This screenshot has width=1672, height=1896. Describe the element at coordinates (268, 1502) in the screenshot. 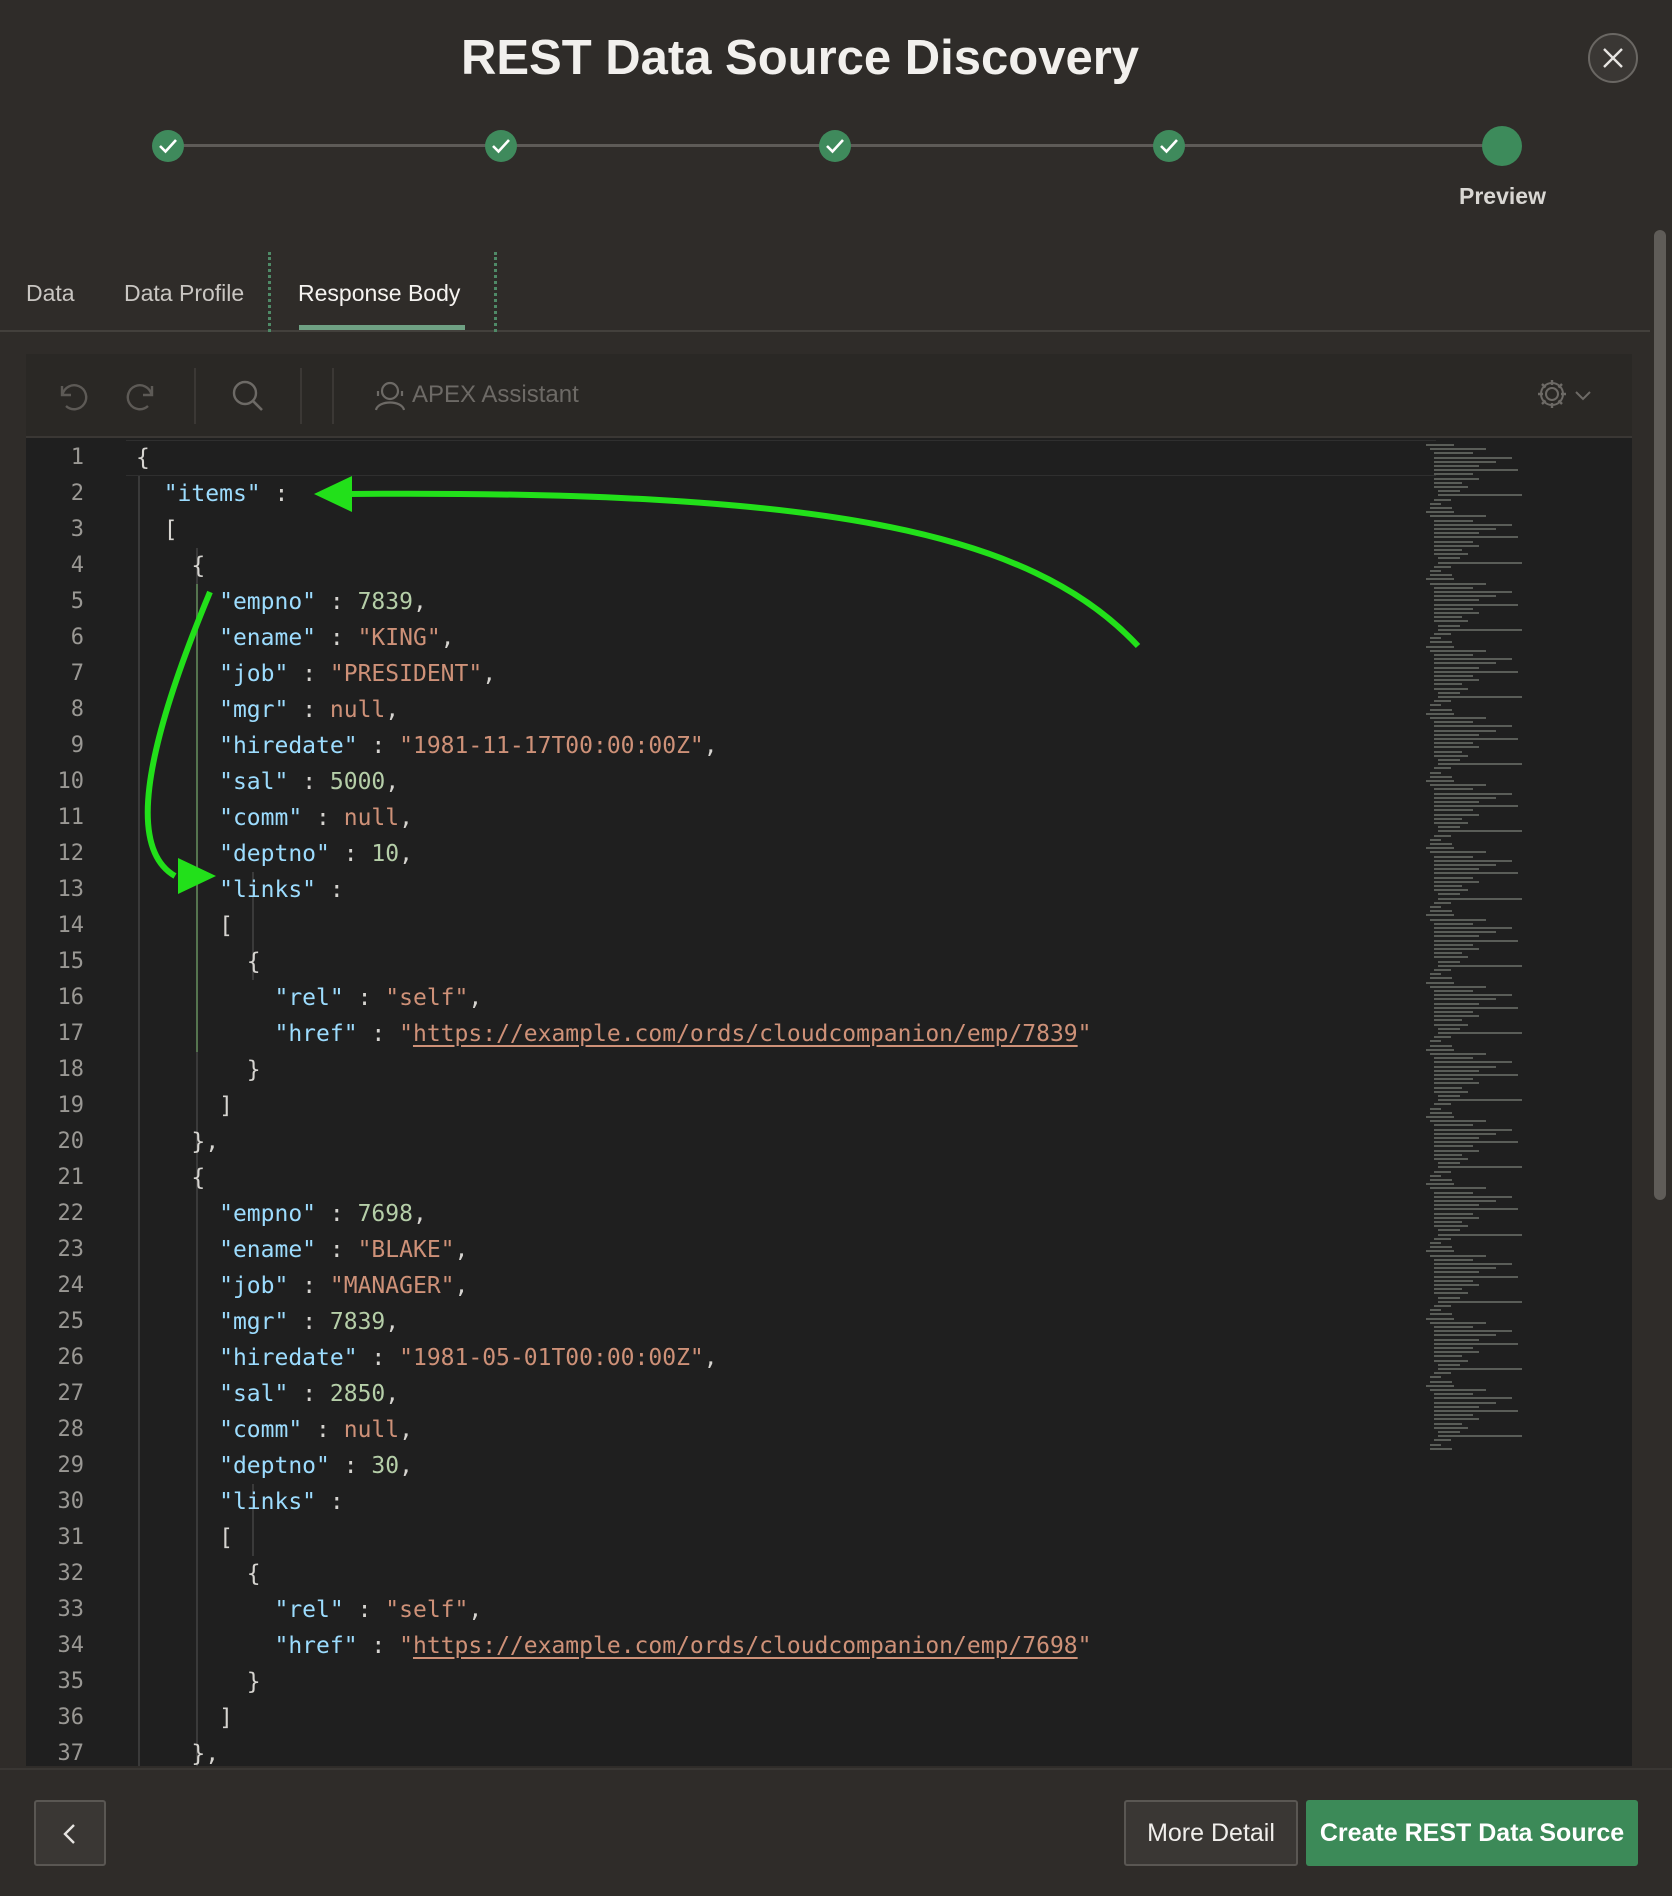

I see `json-key: "links"` at that location.